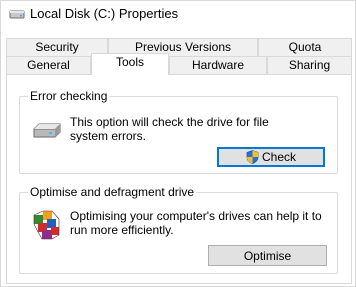 The height and width of the screenshot is (287, 356). I want to click on check-button: Check, so click(271, 157).